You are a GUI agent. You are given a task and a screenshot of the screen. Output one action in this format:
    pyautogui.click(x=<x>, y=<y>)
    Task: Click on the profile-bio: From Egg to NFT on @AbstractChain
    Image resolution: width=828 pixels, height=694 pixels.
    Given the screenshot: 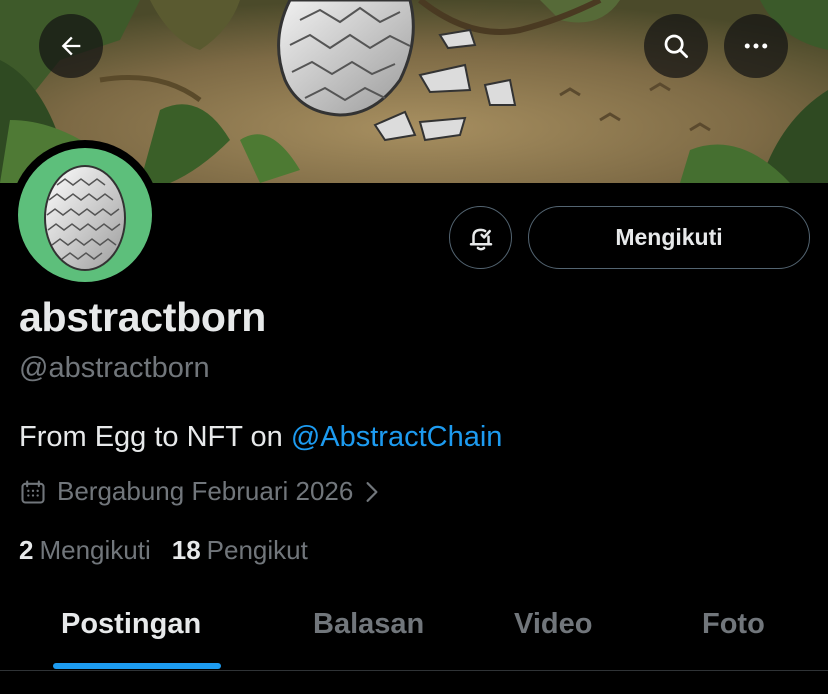 What is the action you would take?
    pyautogui.click(x=260, y=437)
    